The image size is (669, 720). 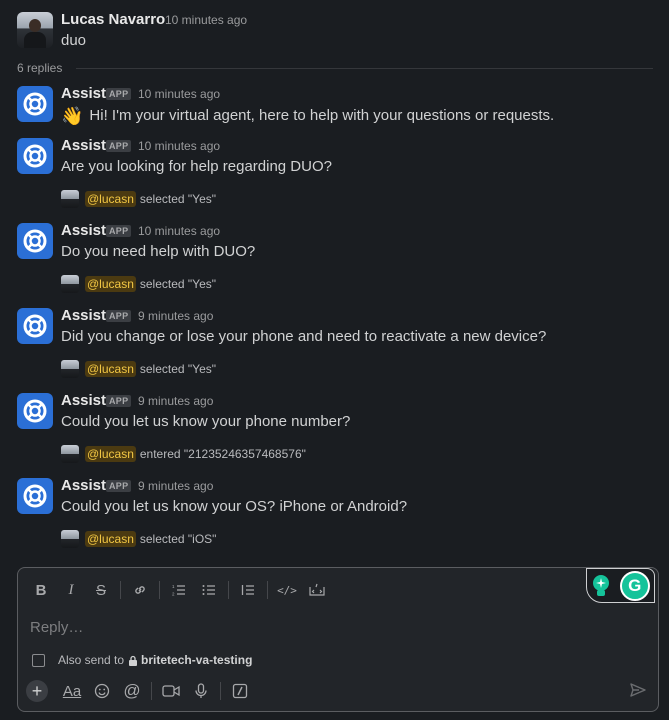 What do you see at coordinates (38, 660) in the screenshot?
I see `also-send-checkbox` at bounding box center [38, 660].